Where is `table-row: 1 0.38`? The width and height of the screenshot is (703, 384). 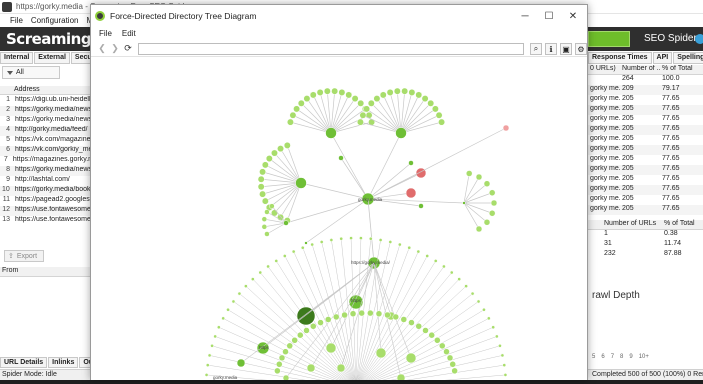
table-row: 1 0.38 is located at coordinates (645, 235).